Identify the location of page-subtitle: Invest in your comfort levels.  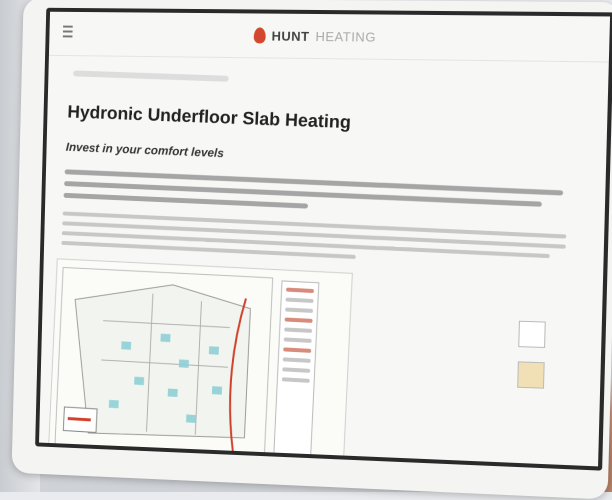
(145, 150).